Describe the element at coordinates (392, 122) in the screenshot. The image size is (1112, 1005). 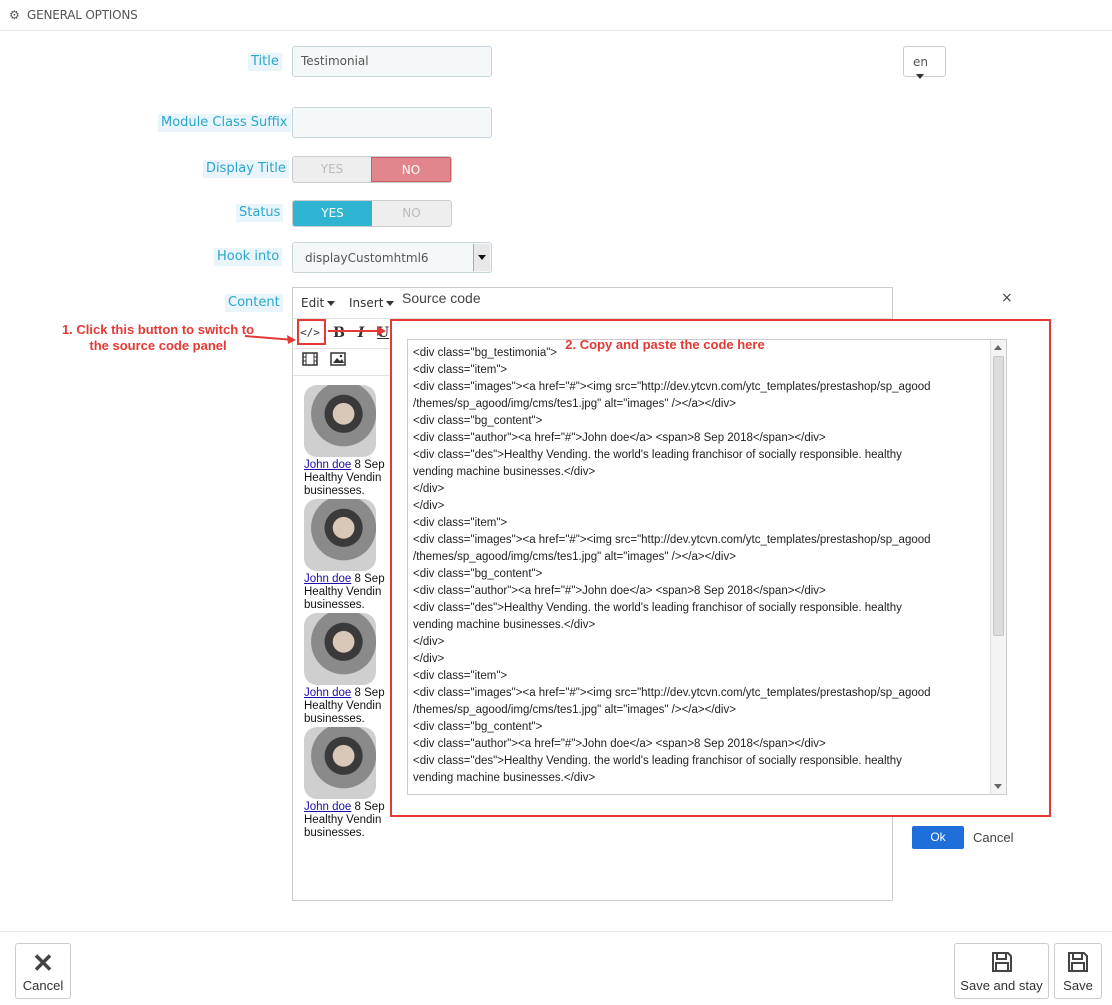
I see `suffix-input` at that location.